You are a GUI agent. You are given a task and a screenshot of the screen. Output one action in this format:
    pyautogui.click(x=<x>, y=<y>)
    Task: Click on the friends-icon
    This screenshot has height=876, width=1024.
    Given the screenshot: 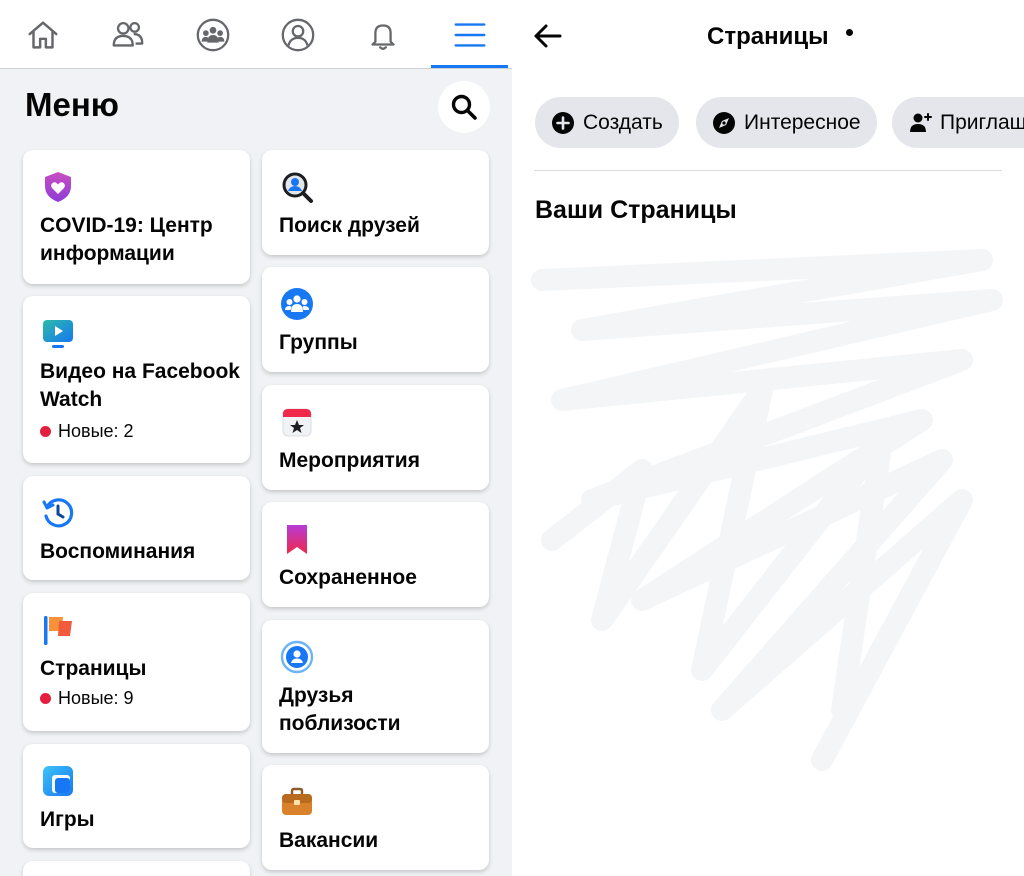 What is the action you would take?
    pyautogui.click(x=128, y=34)
    